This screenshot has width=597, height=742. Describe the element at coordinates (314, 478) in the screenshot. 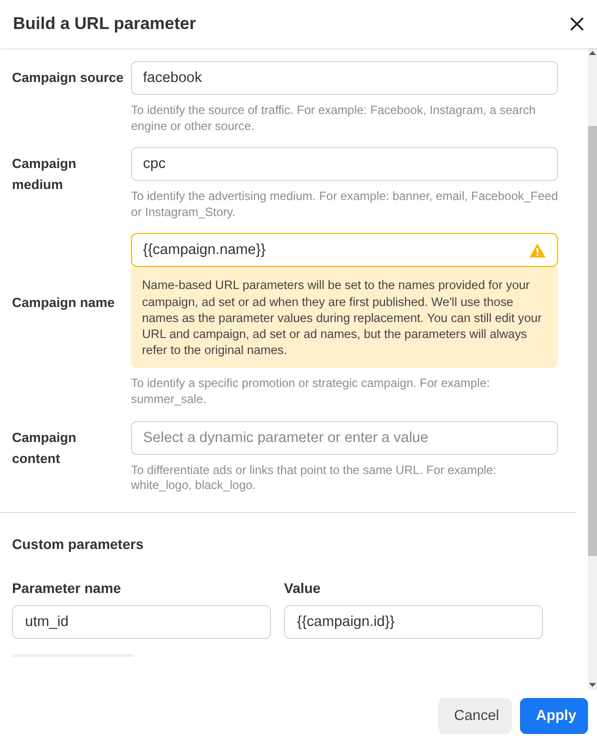

I see `help-text: To differentiate ads or links that point to the same URL. For example: white_logo, black_logo.` at that location.